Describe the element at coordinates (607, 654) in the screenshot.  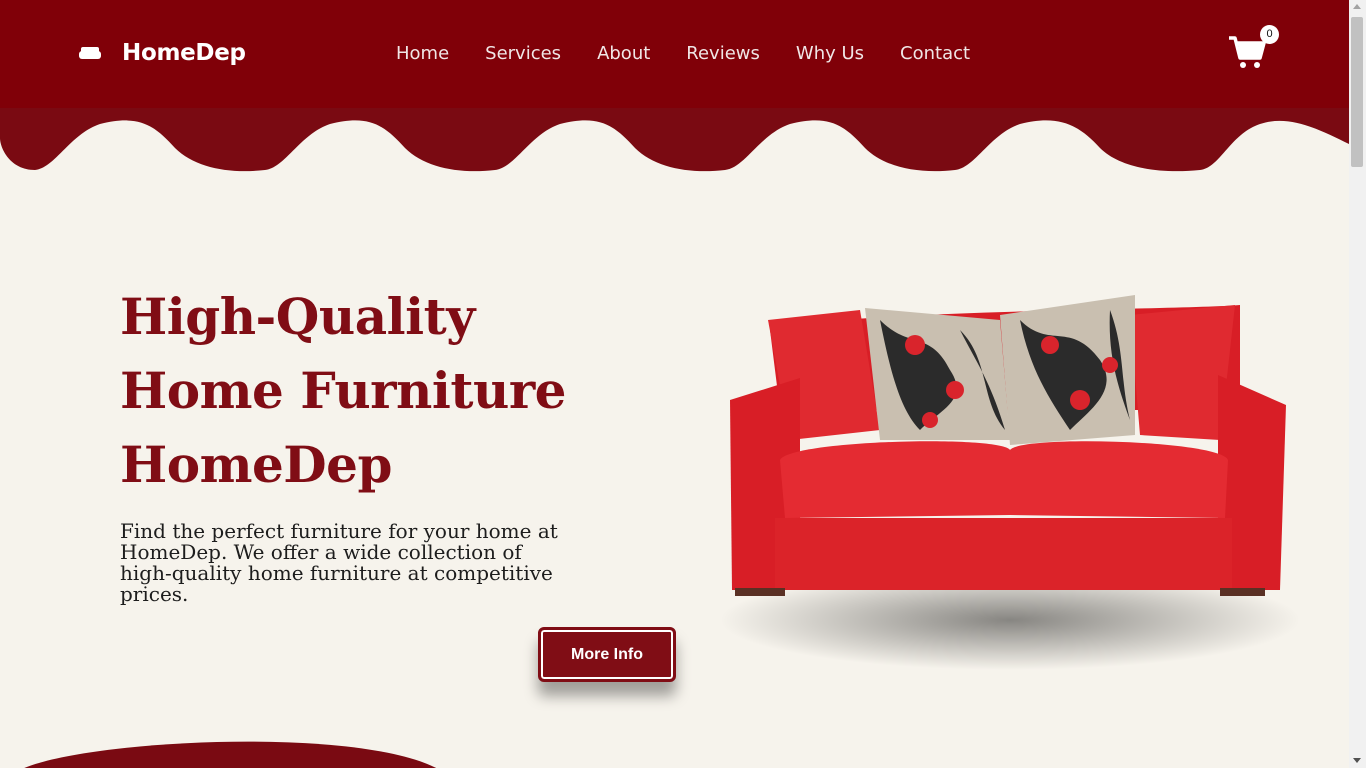
I see `more-info-button: More Info` at that location.